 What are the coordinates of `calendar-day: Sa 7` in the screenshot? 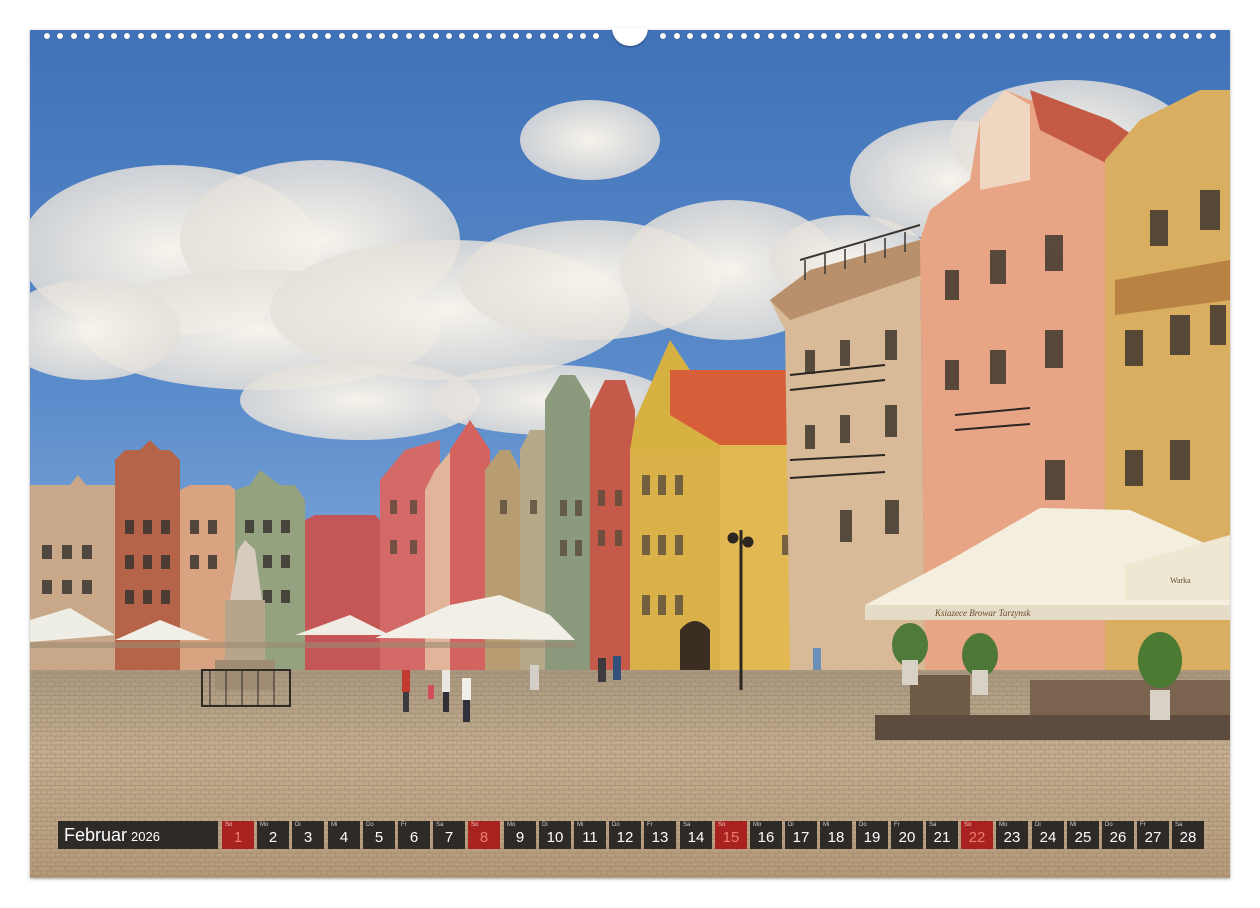 It's located at (449, 835).